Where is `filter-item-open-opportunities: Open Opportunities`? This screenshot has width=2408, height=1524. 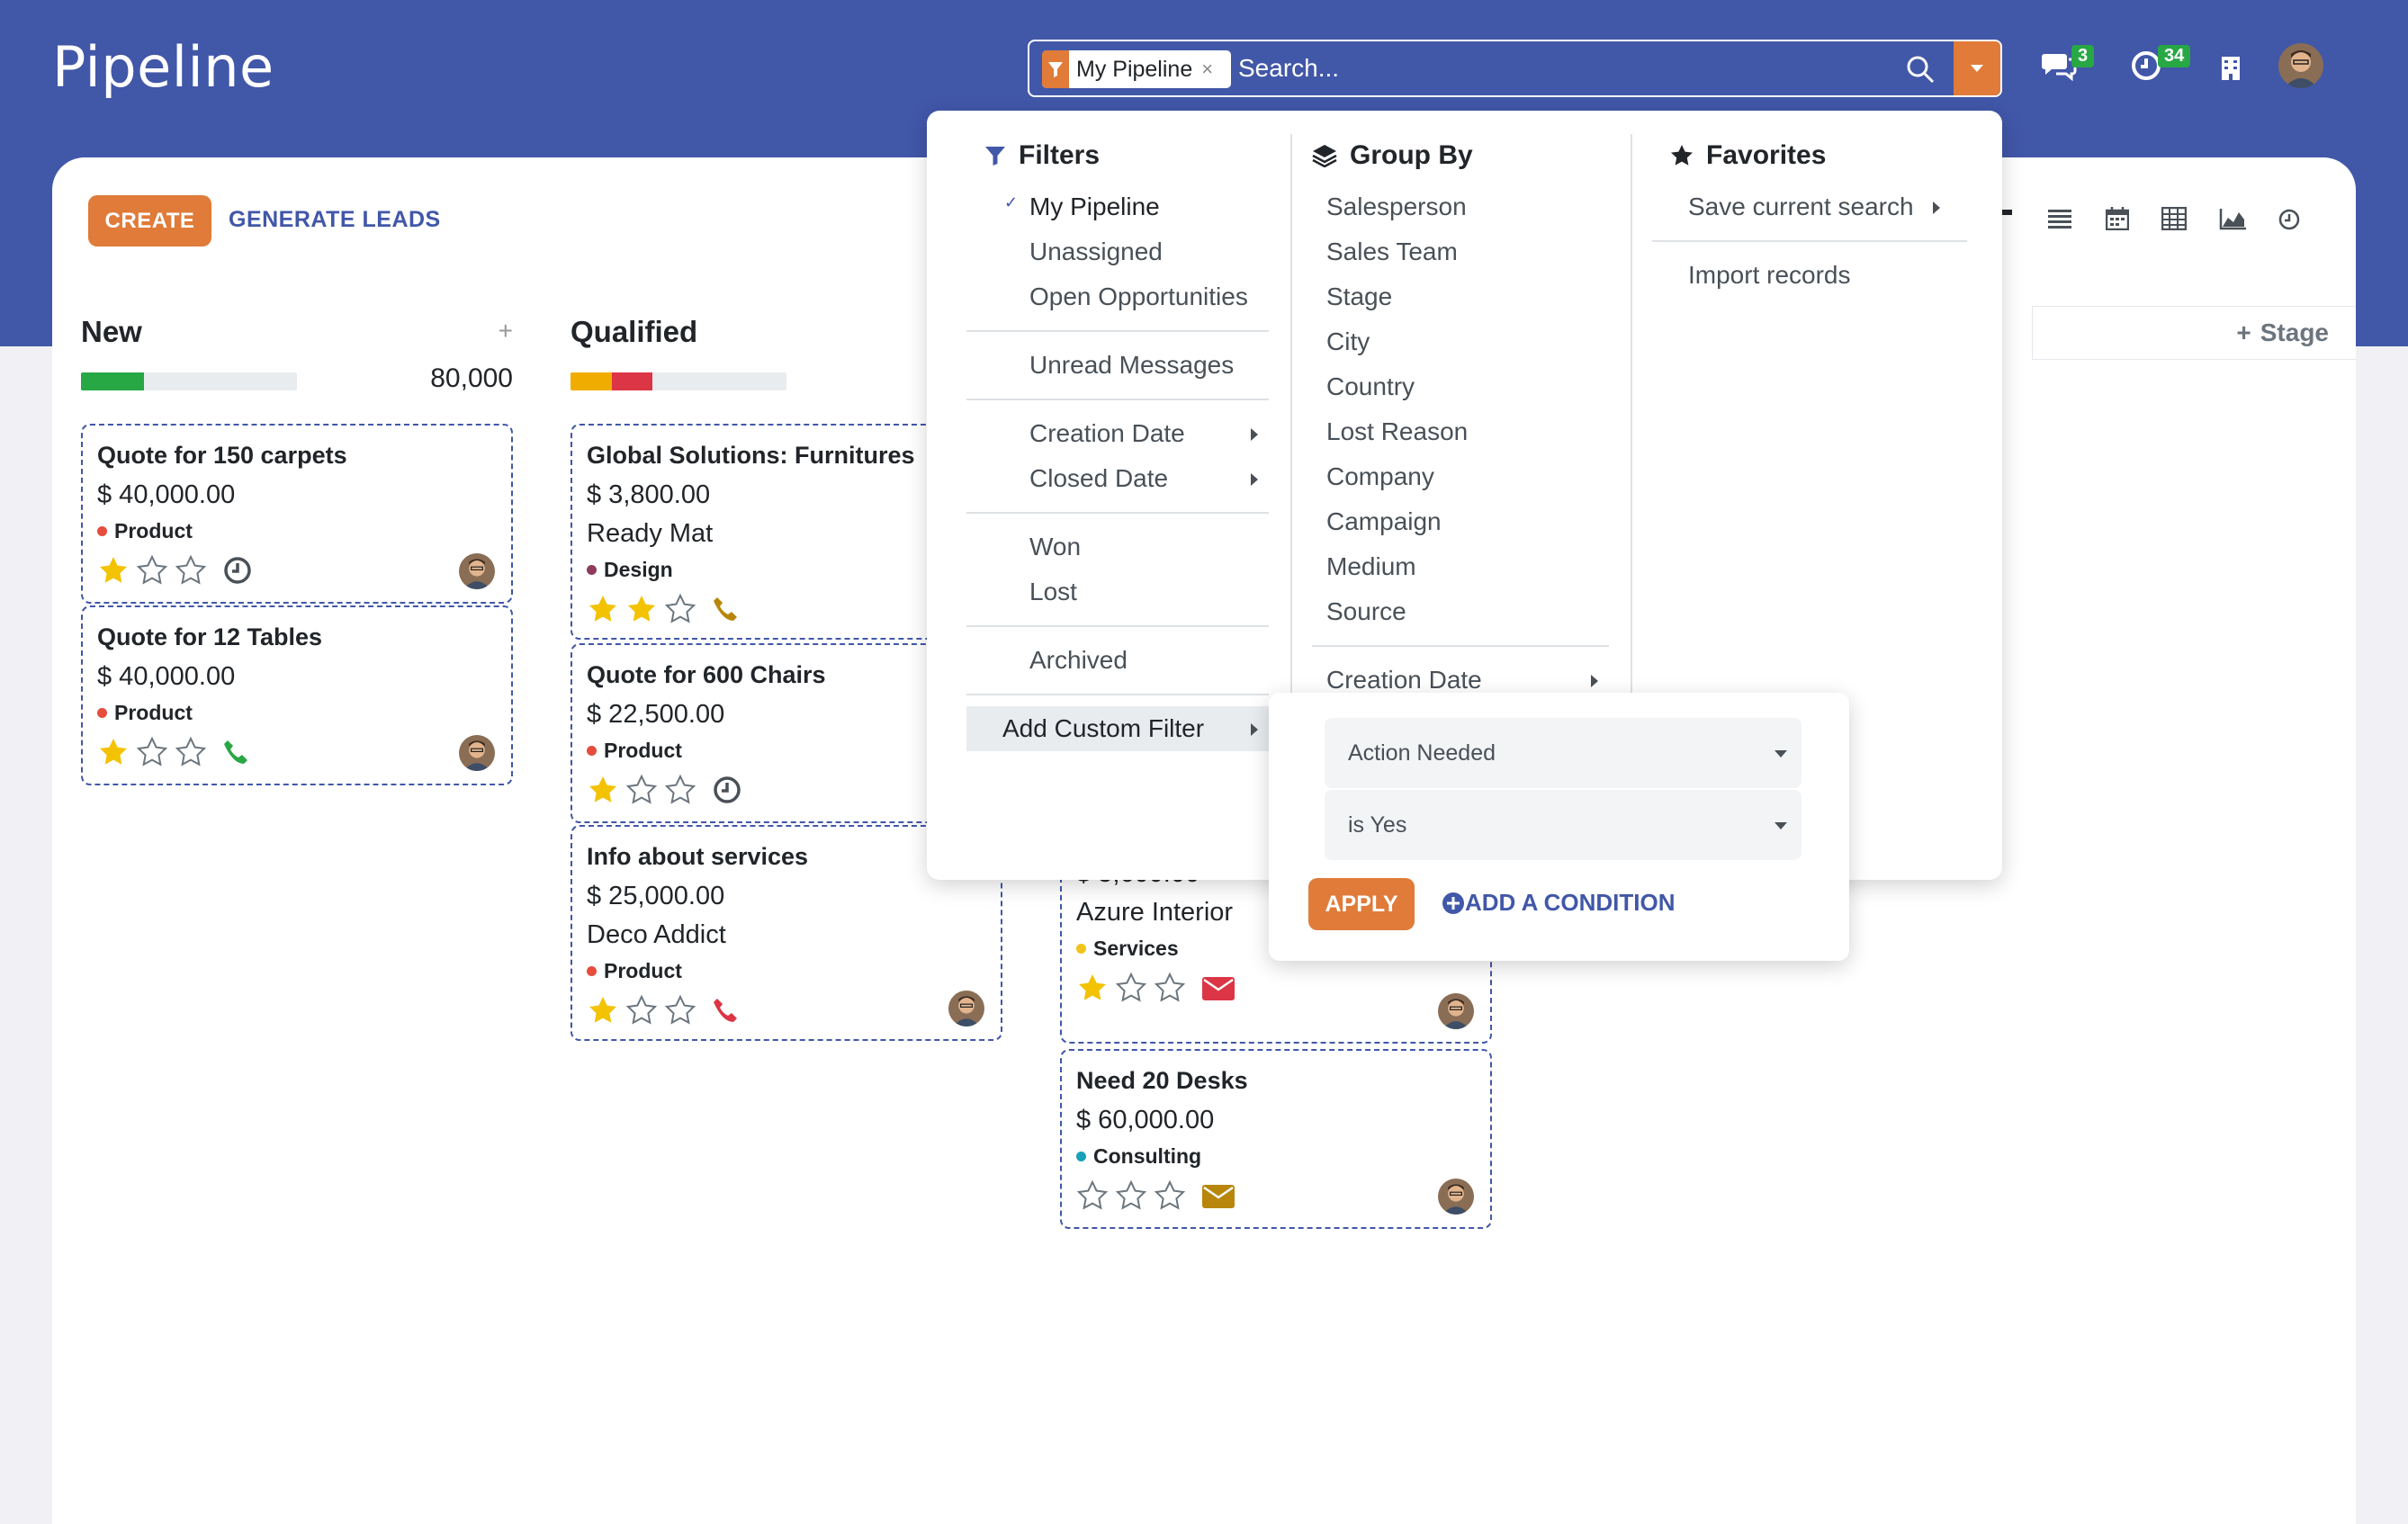
filter-item-open-opportunities: Open Opportunities is located at coordinates (1117, 296).